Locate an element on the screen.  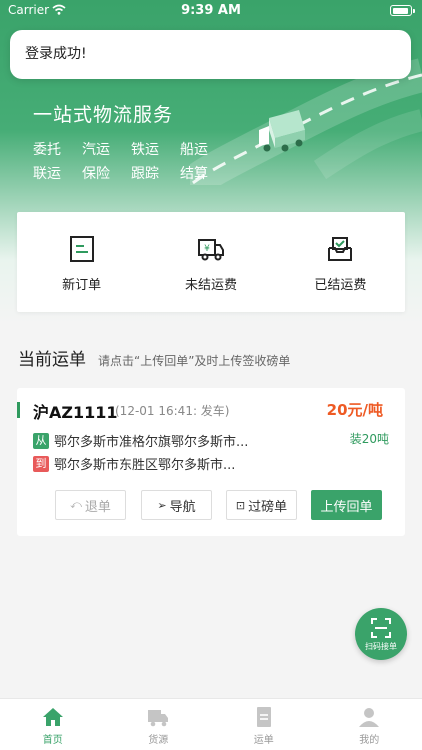
service-item: 汽运 is located at coordinates (96, 150).